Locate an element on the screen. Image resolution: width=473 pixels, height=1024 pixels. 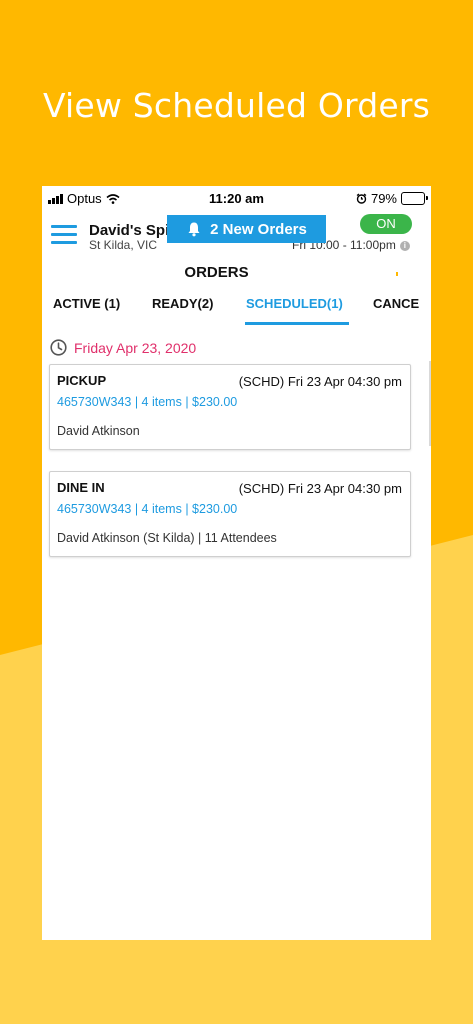
page-title: ORDERS is located at coordinates (216, 272).